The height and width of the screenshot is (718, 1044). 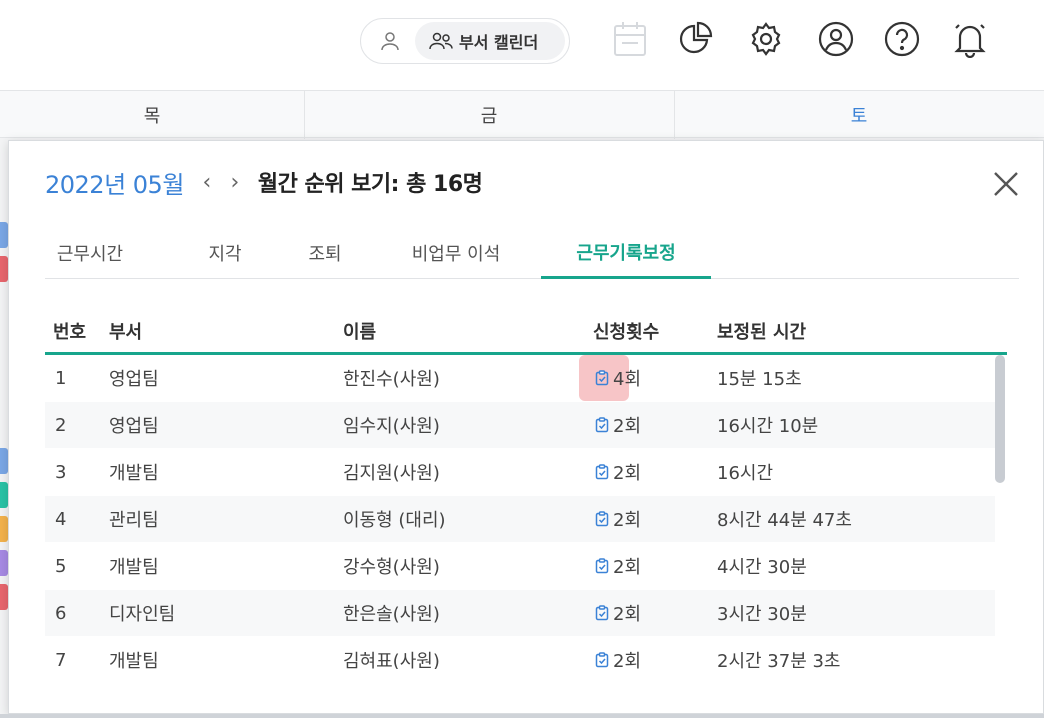 What do you see at coordinates (627, 379) in the screenshot?
I see `count-value: 4회` at bounding box center [627, 379].